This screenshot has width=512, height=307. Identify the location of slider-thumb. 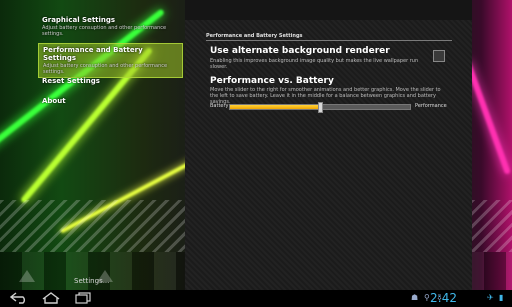
(320, 107).